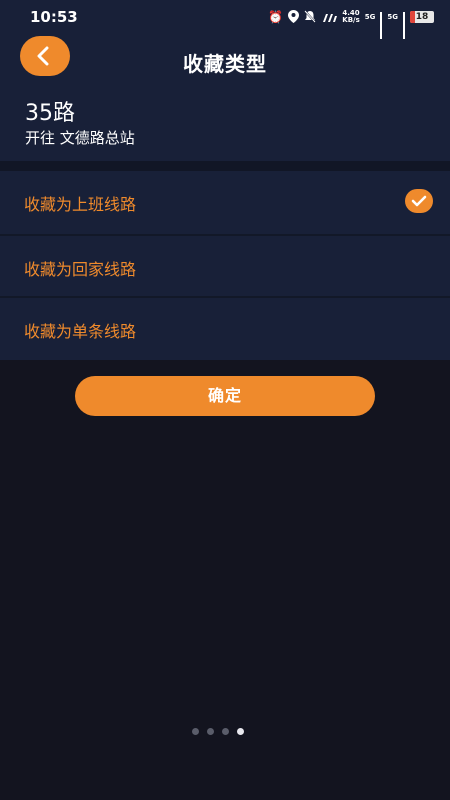  I want to click on page-title: 收藏类型, so click(225, 64).